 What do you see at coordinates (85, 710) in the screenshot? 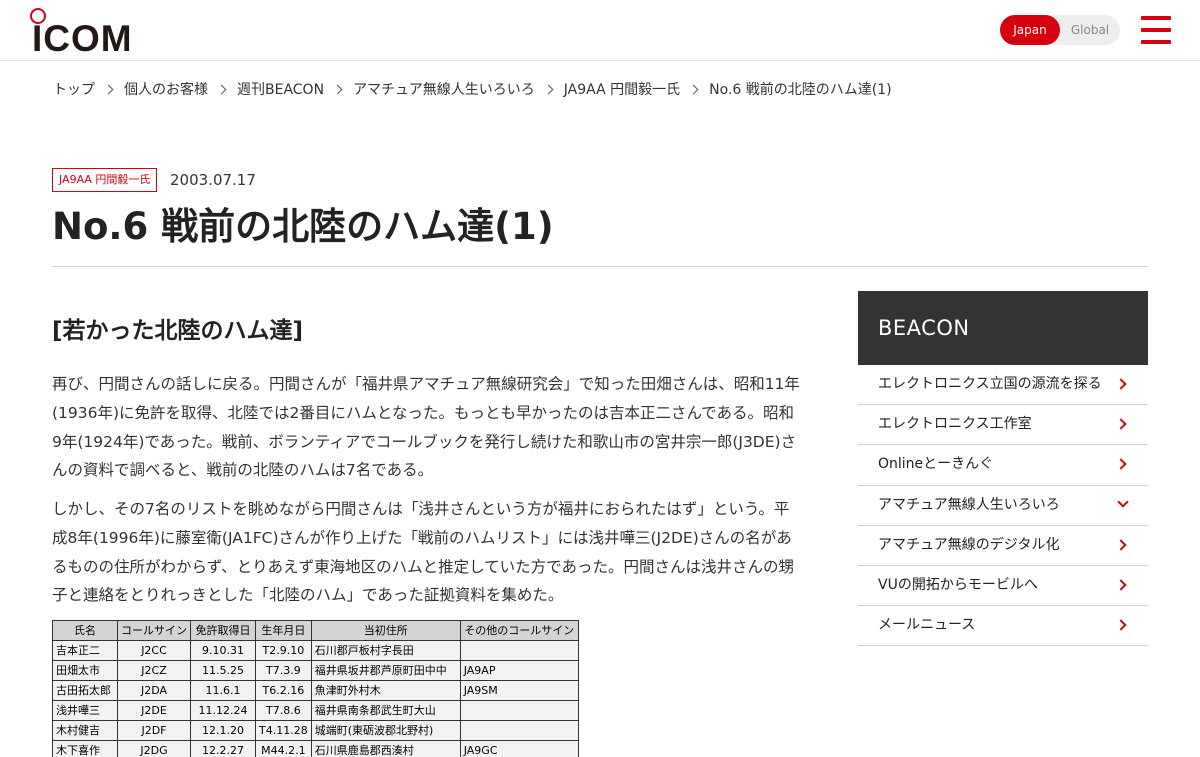
I see `cell-name: 浅井嘩三` at bounding box center [85, 710].